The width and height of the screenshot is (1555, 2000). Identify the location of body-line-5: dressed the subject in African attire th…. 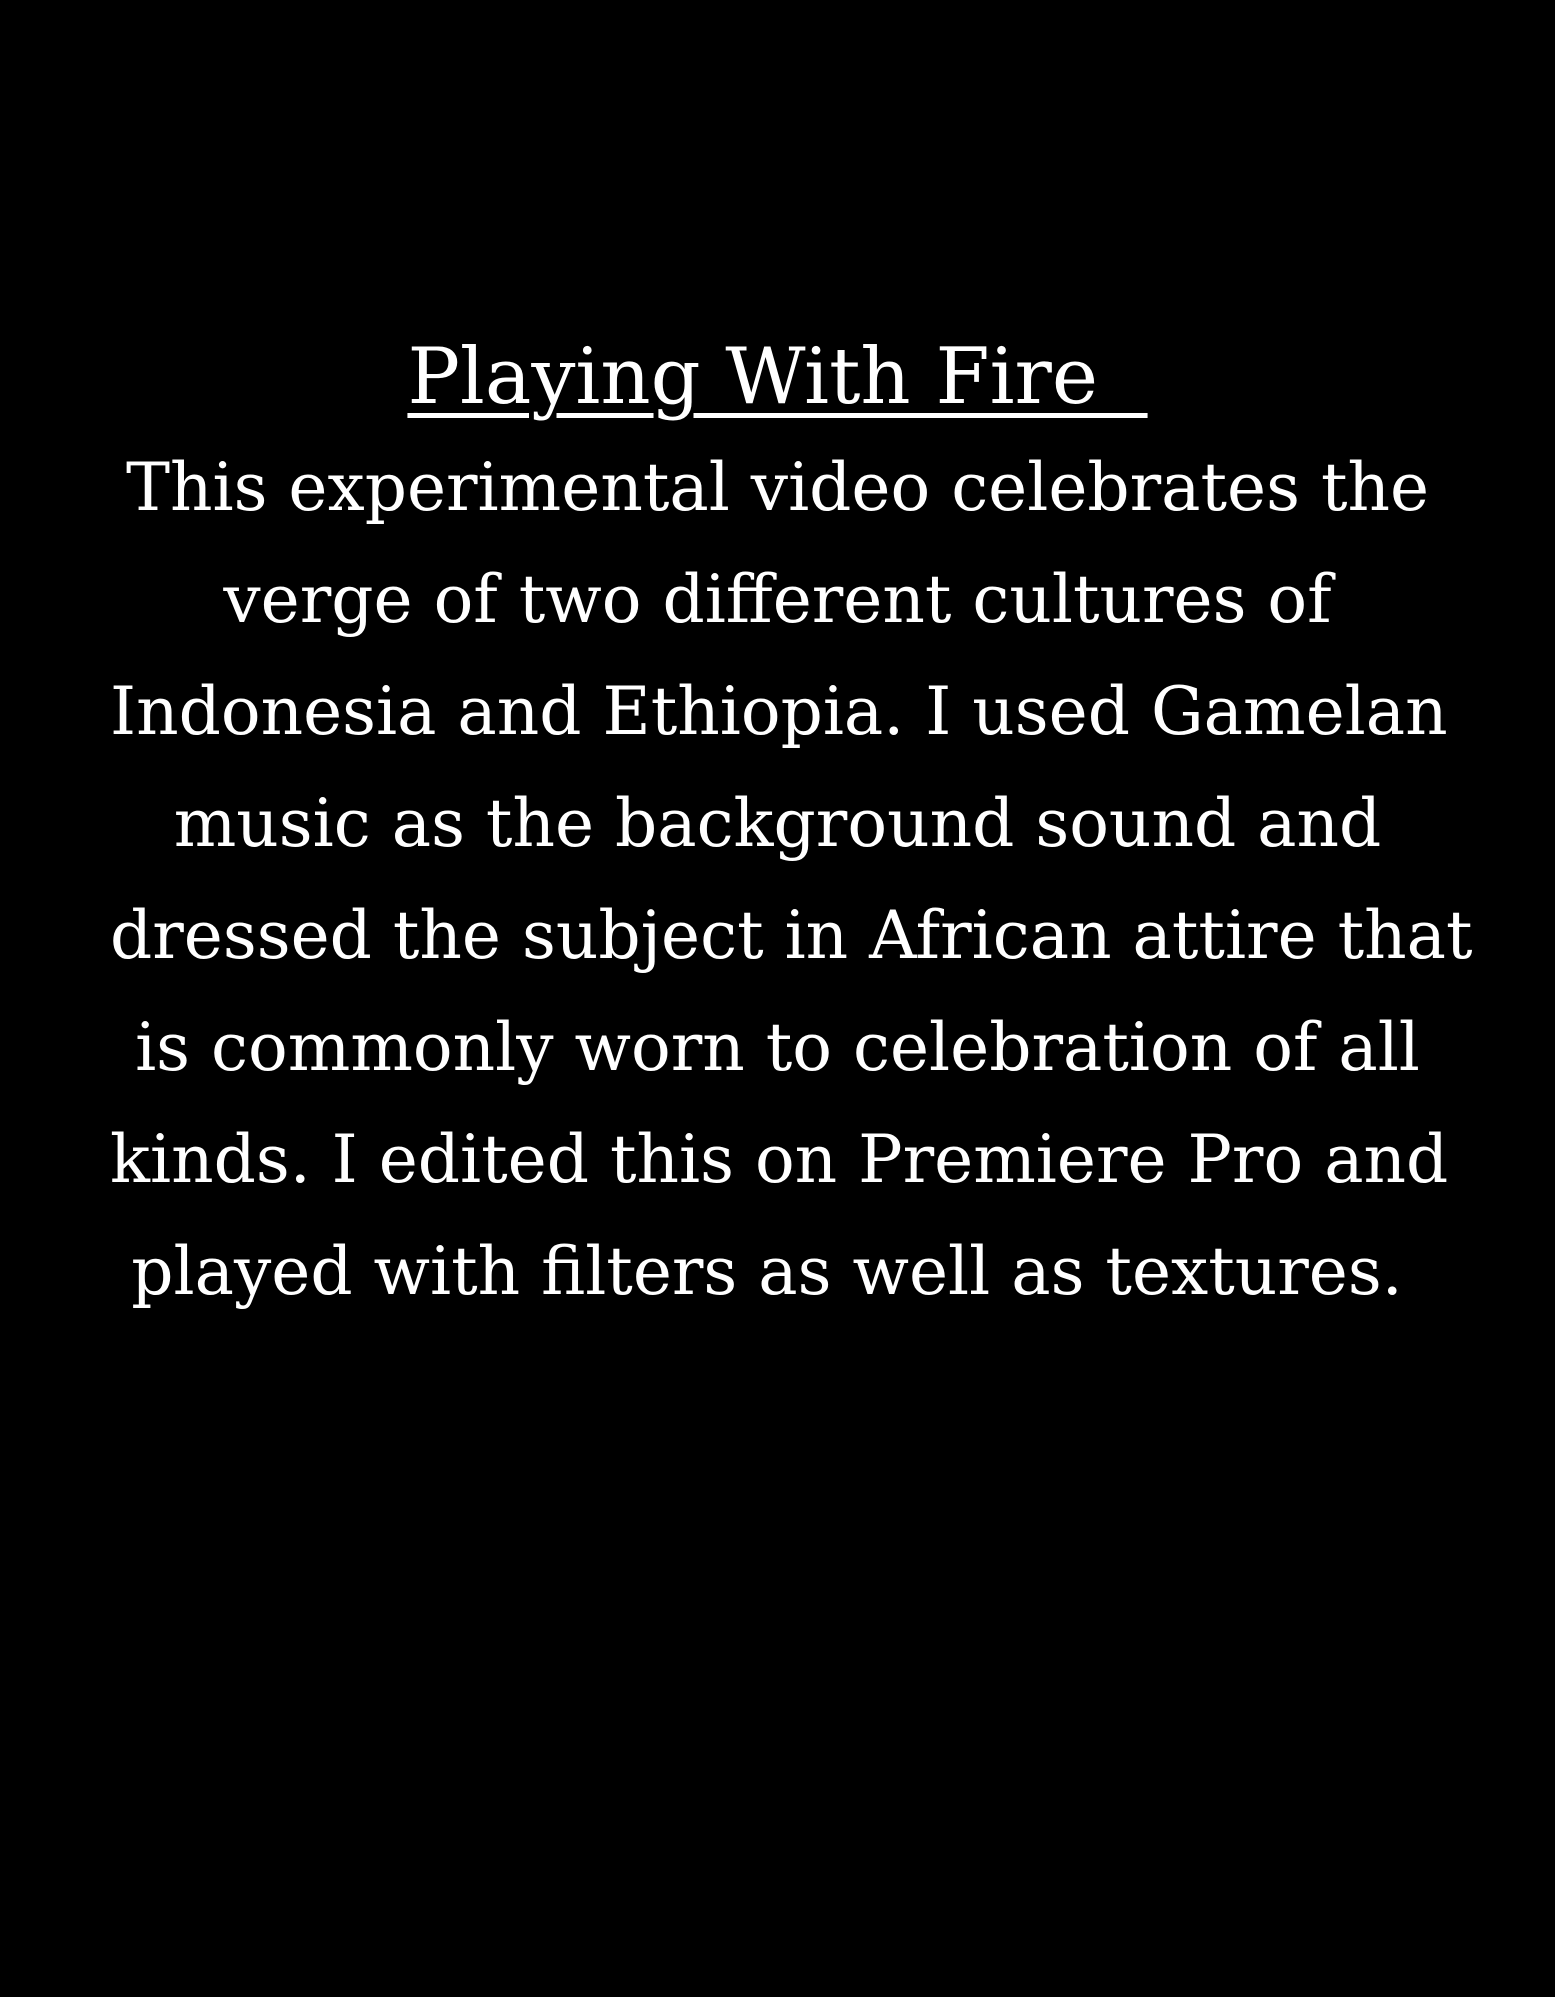
(791, 935).